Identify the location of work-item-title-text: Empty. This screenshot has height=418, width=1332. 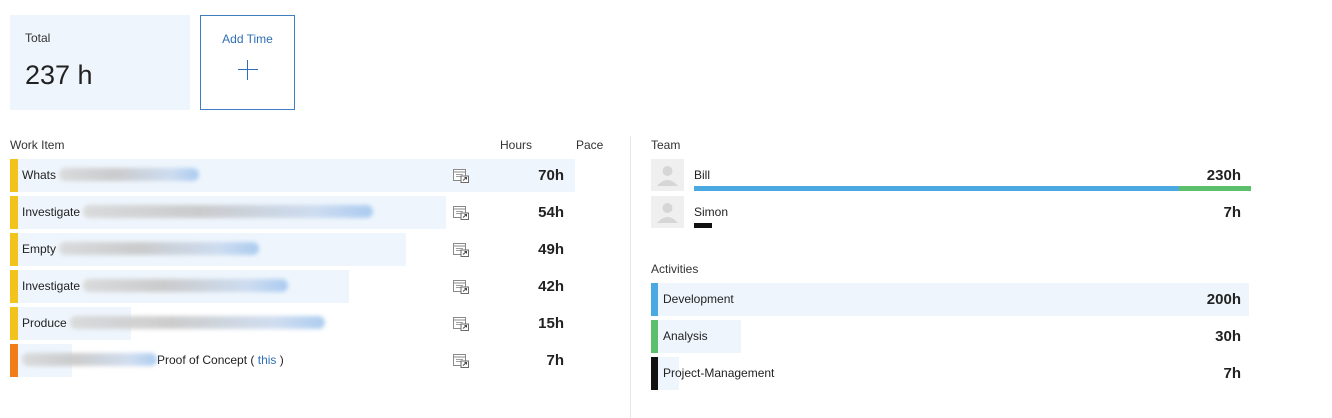
(39, 249).